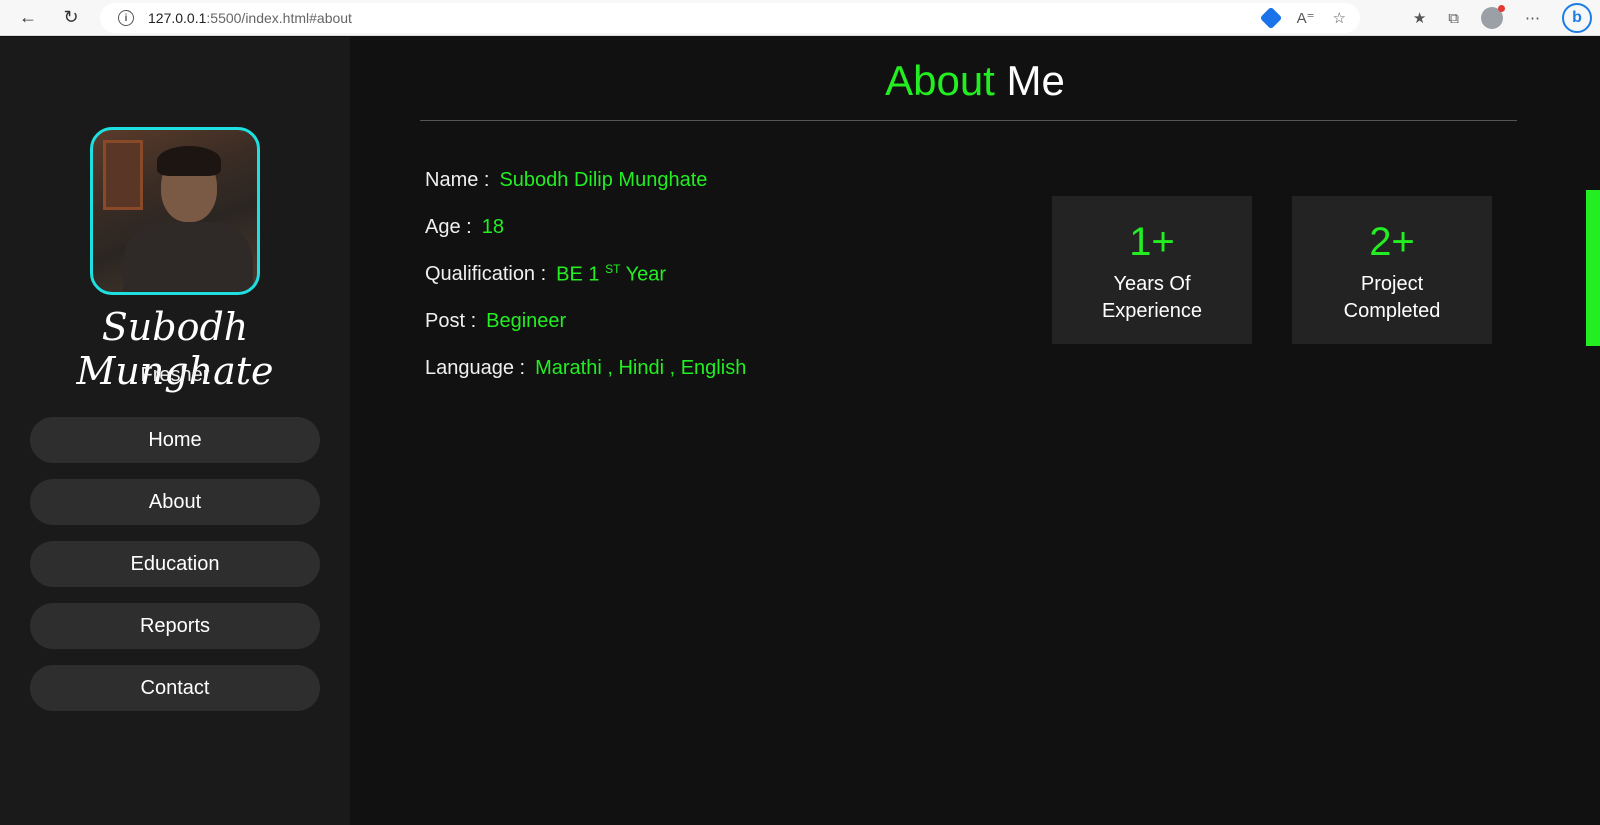 The width and height of the screenshot is (1600, 825). Describe the element at coordinates (496, 321) in the screenshot. I see `info-row-post: Post : Begineer` at that location.